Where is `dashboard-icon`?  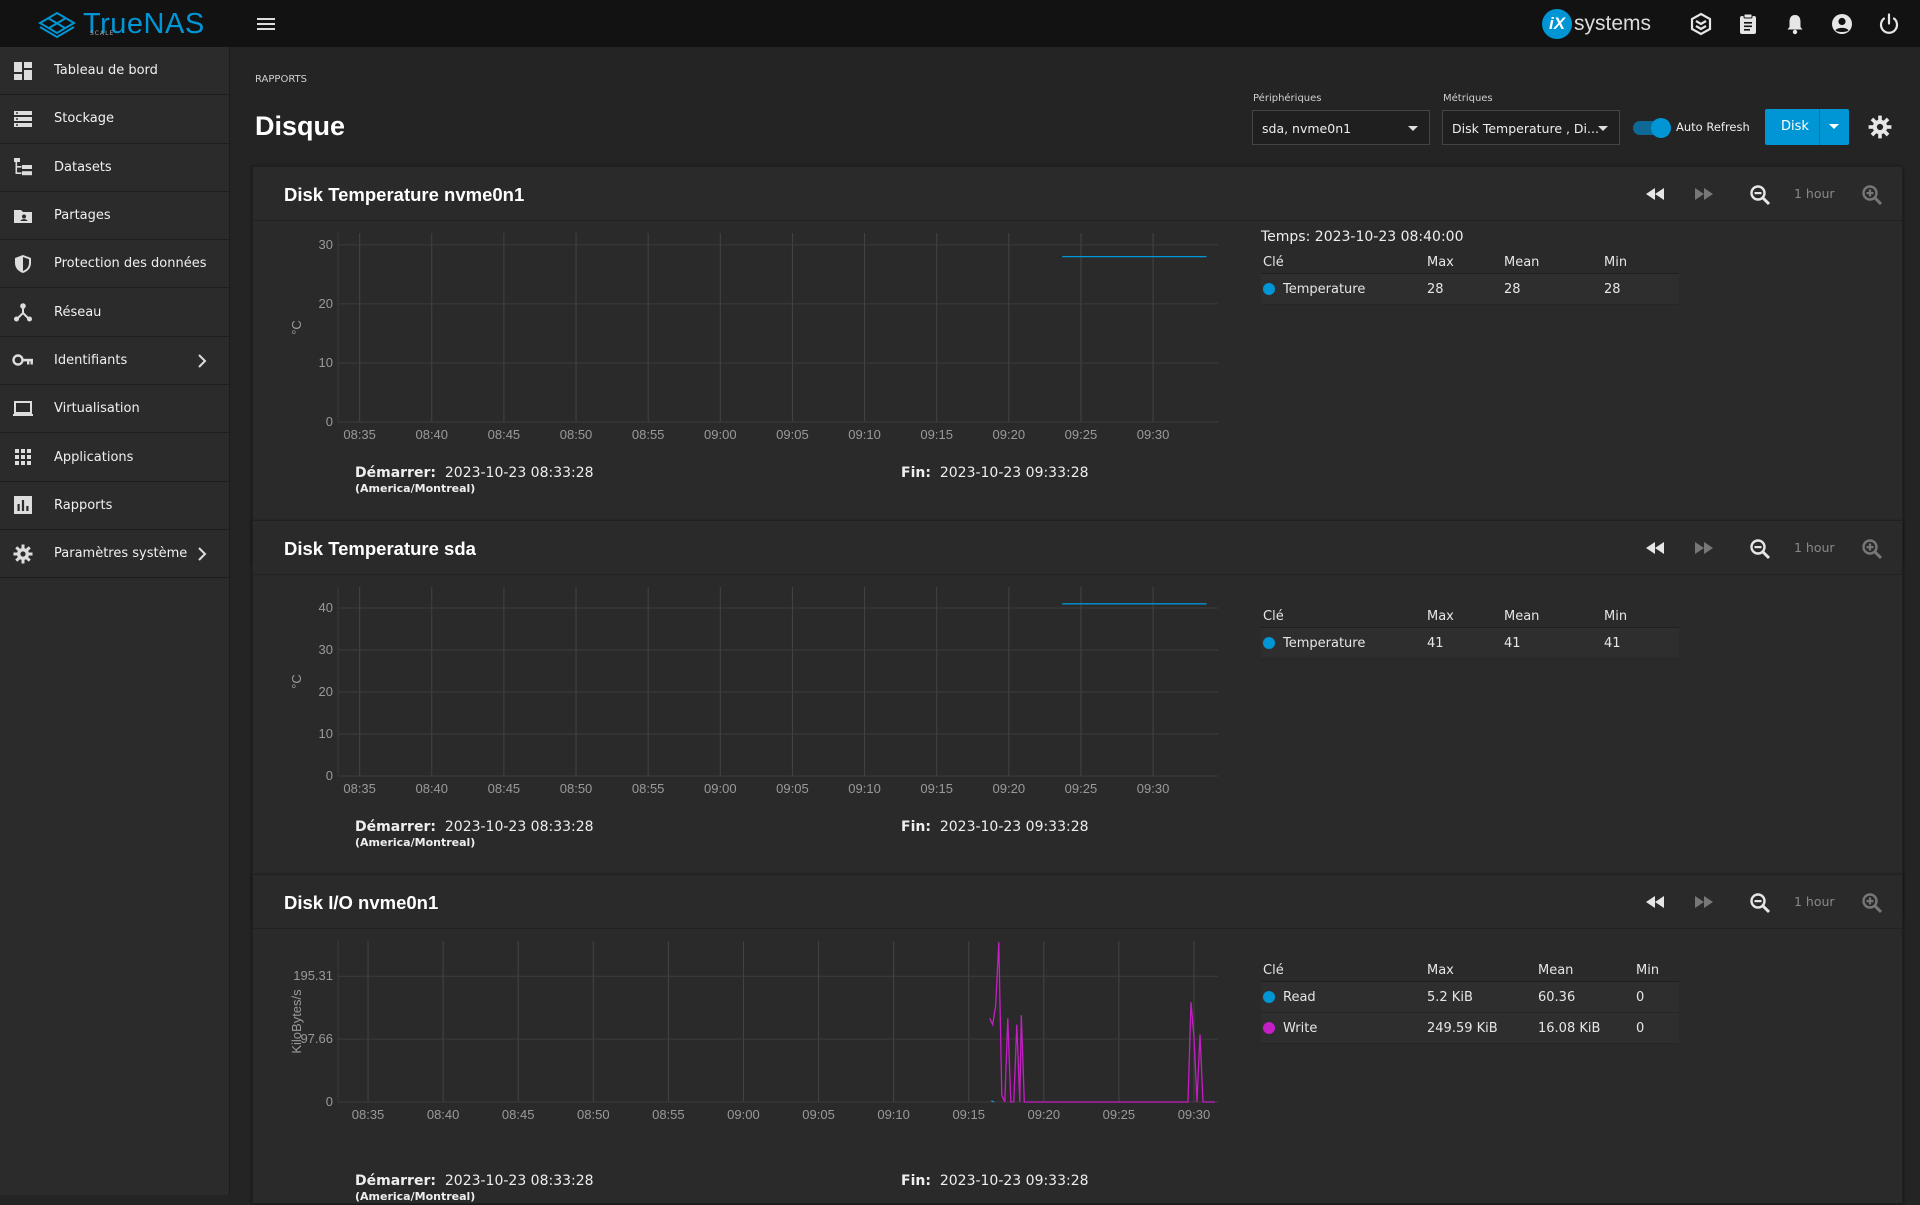 dashboard-icon is located at coordinates (23, 71).